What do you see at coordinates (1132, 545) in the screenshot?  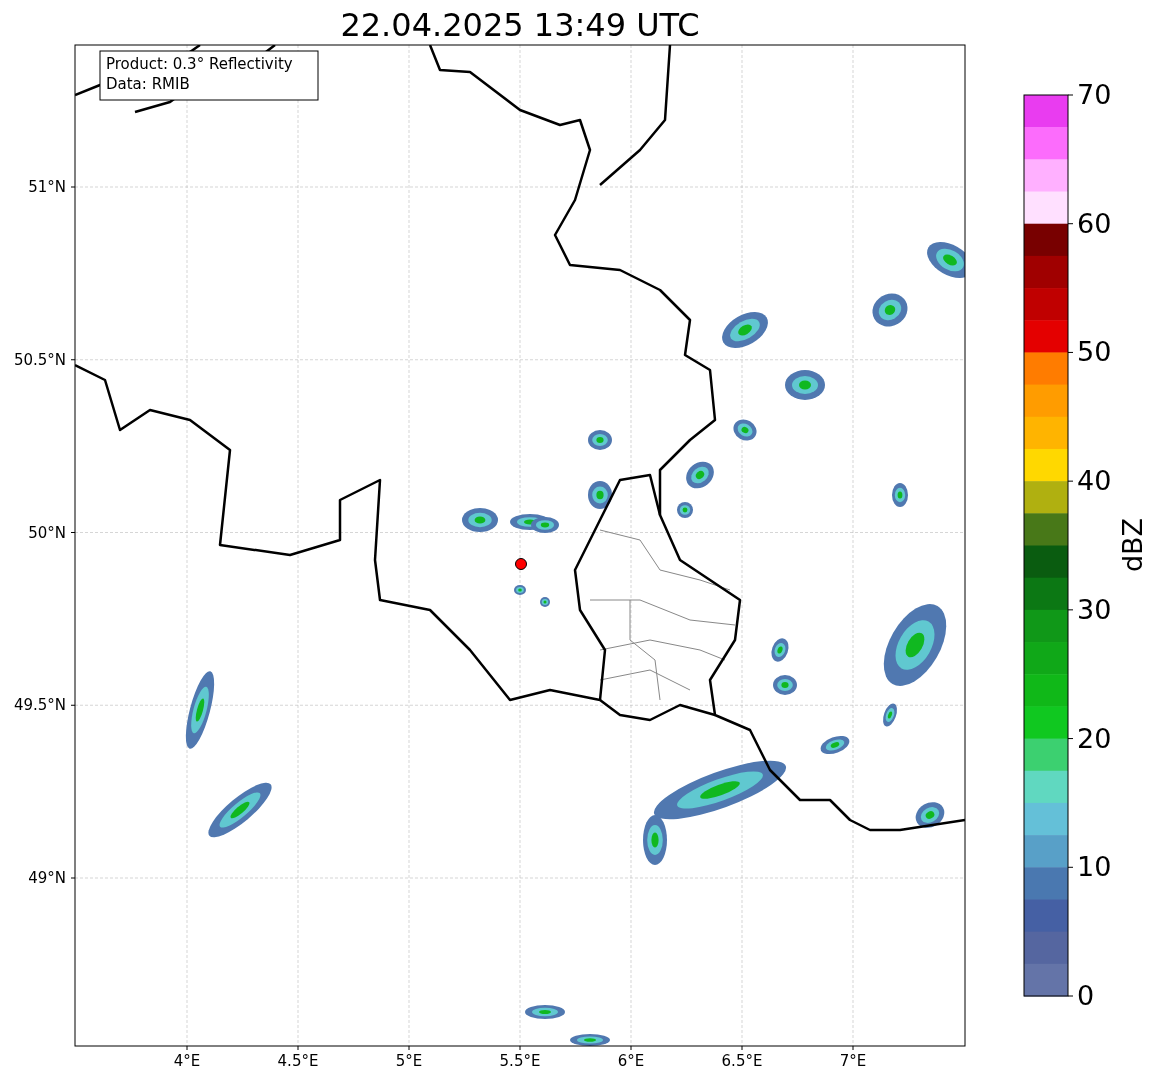 I see `colorbar-label: dBZ` at bounding box center [1132, 545].